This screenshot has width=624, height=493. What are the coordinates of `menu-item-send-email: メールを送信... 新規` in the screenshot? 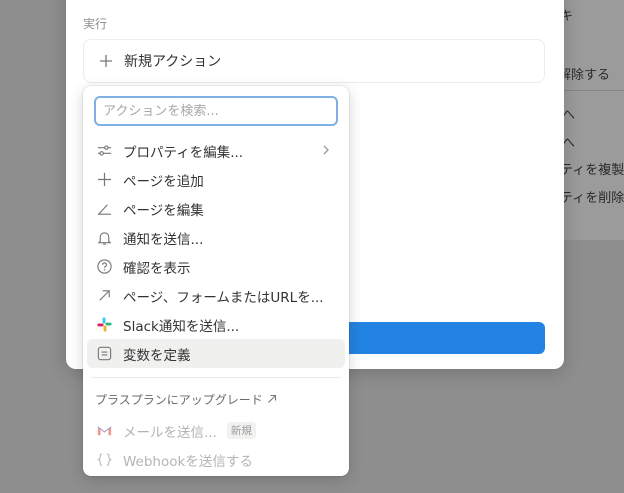 It's located at (216, 430).